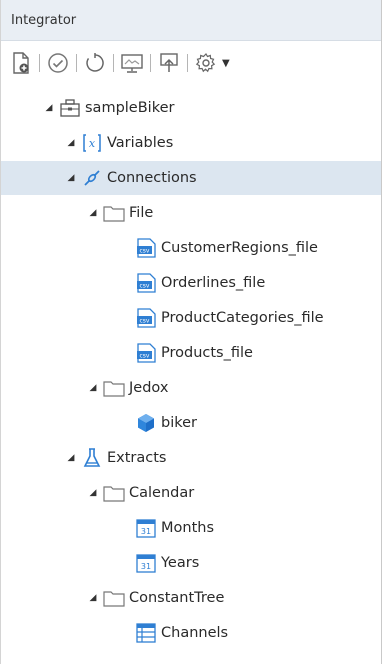 The image size is (385, 664). I want to click on tree-item-variables: ◢ x Variables, so click(191, 143).